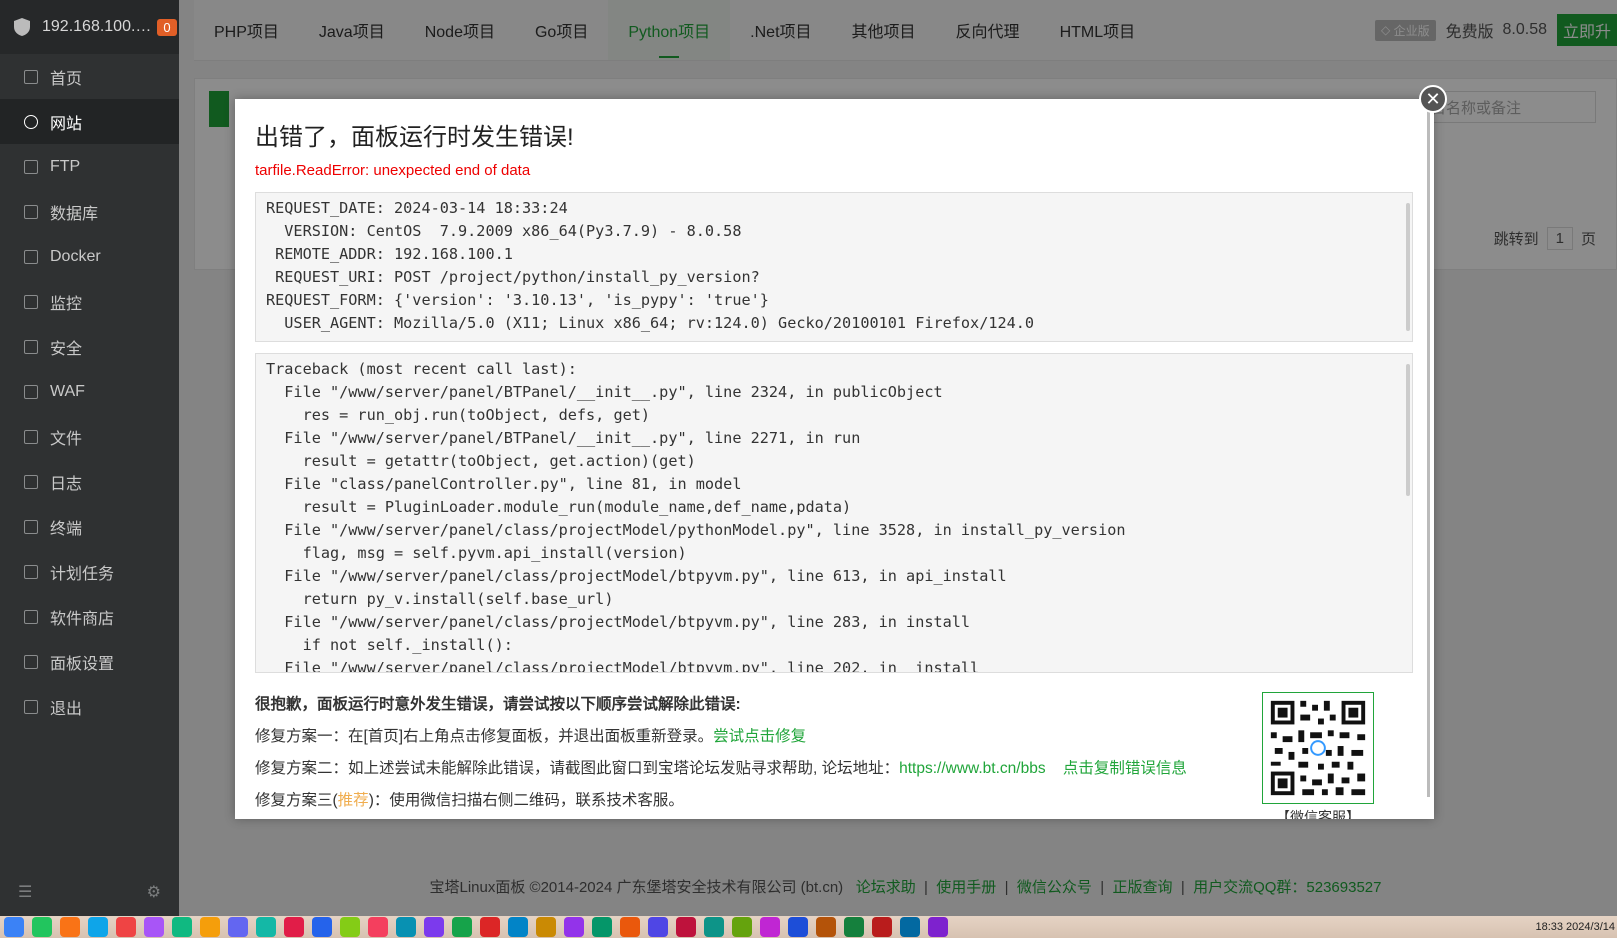 The height and width of the screenshot is (938, 1617). I want to click on sidebar-item-label: 首页, so click(66, 79).